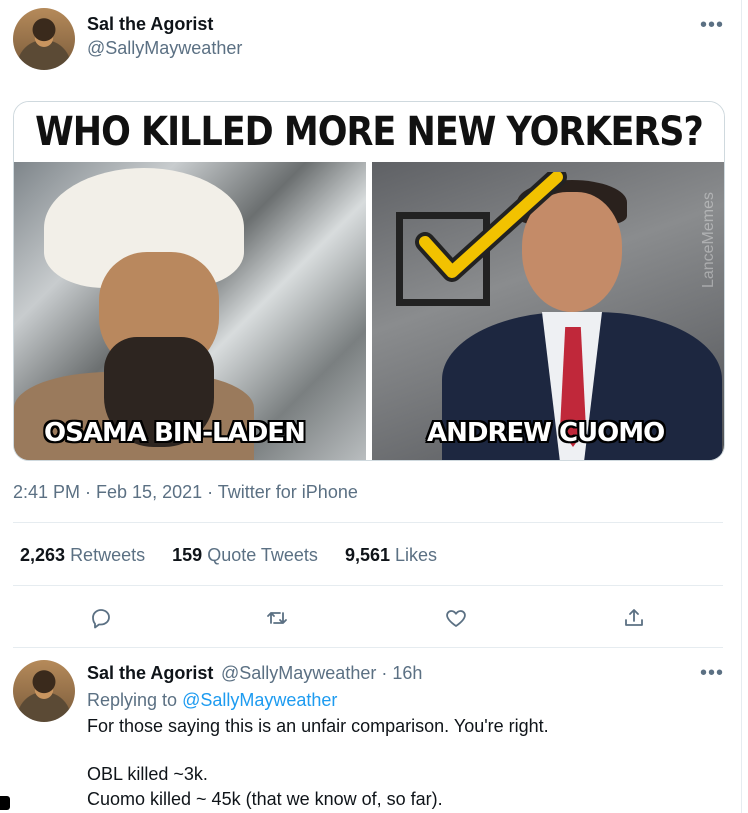 The height and width of the screenshot is (813, 748). What do you see at coordinates (712, 674) in the screenshot?
I see `reply-more-options-icon: •••` at bounding box center [712, 674].